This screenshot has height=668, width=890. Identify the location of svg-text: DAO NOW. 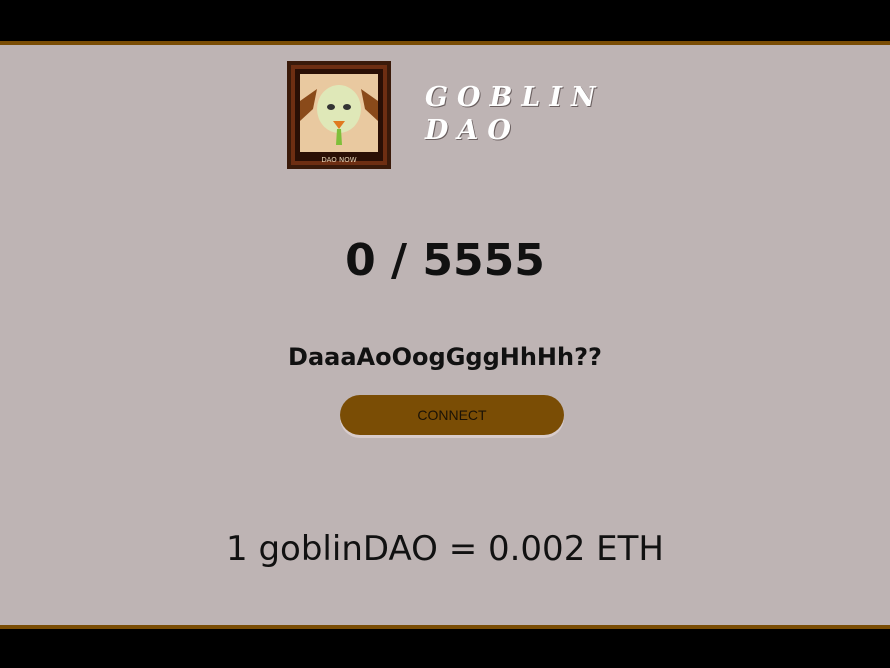
(338, 160).